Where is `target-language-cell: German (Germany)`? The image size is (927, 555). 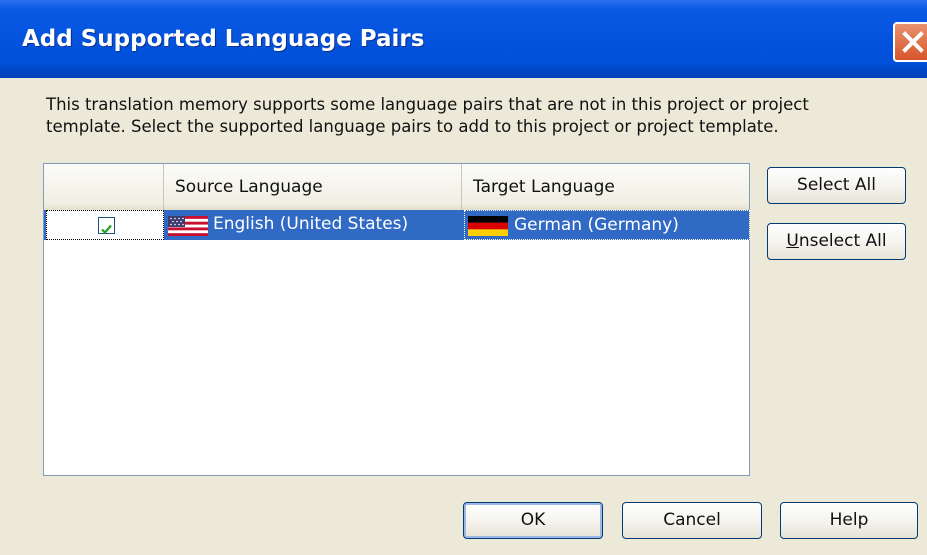
target-language-cell: German (Germany) is located at coordinates (607, 225).